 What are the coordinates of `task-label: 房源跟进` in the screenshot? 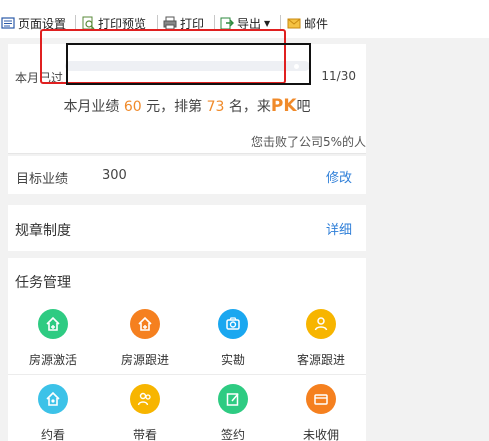 It's located at (144, 360).